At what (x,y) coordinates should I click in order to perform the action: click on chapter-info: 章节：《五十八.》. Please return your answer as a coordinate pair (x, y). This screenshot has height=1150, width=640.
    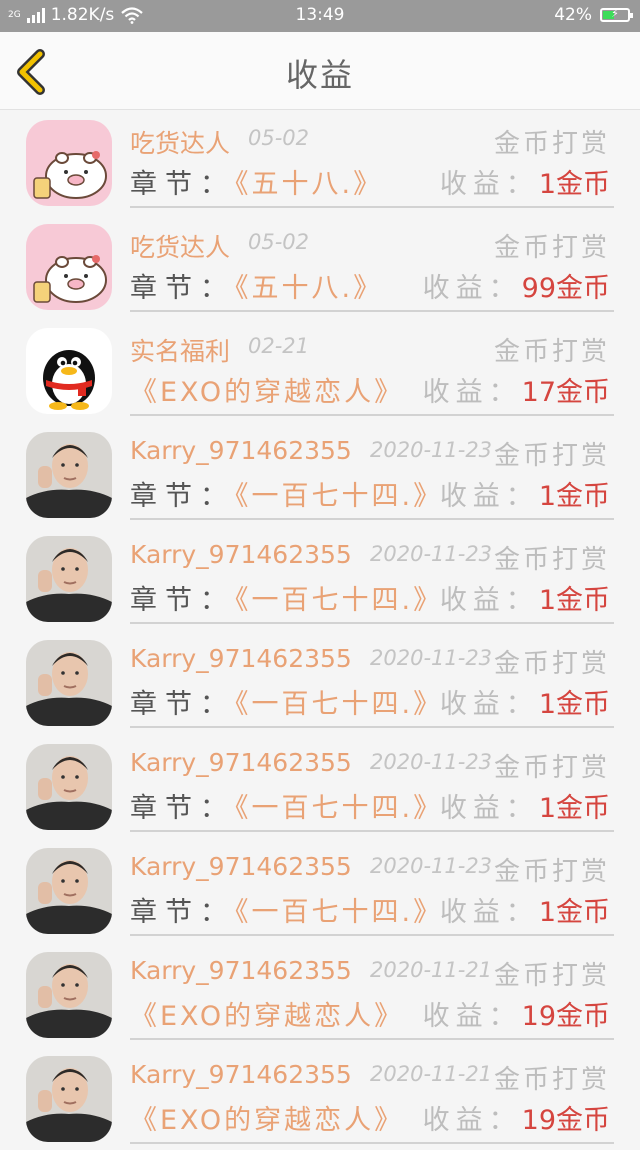
    Looking at the image, I should click on (256, 181).